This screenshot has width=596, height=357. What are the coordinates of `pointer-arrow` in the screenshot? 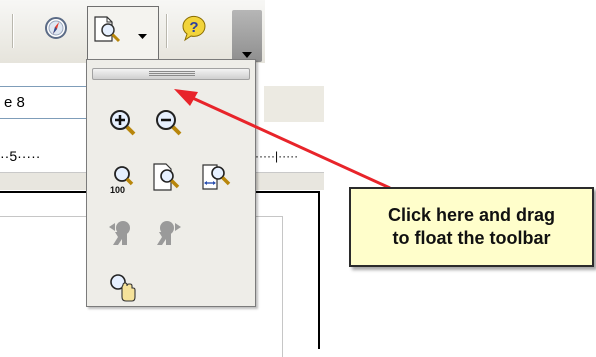 It's located at (282, 139).